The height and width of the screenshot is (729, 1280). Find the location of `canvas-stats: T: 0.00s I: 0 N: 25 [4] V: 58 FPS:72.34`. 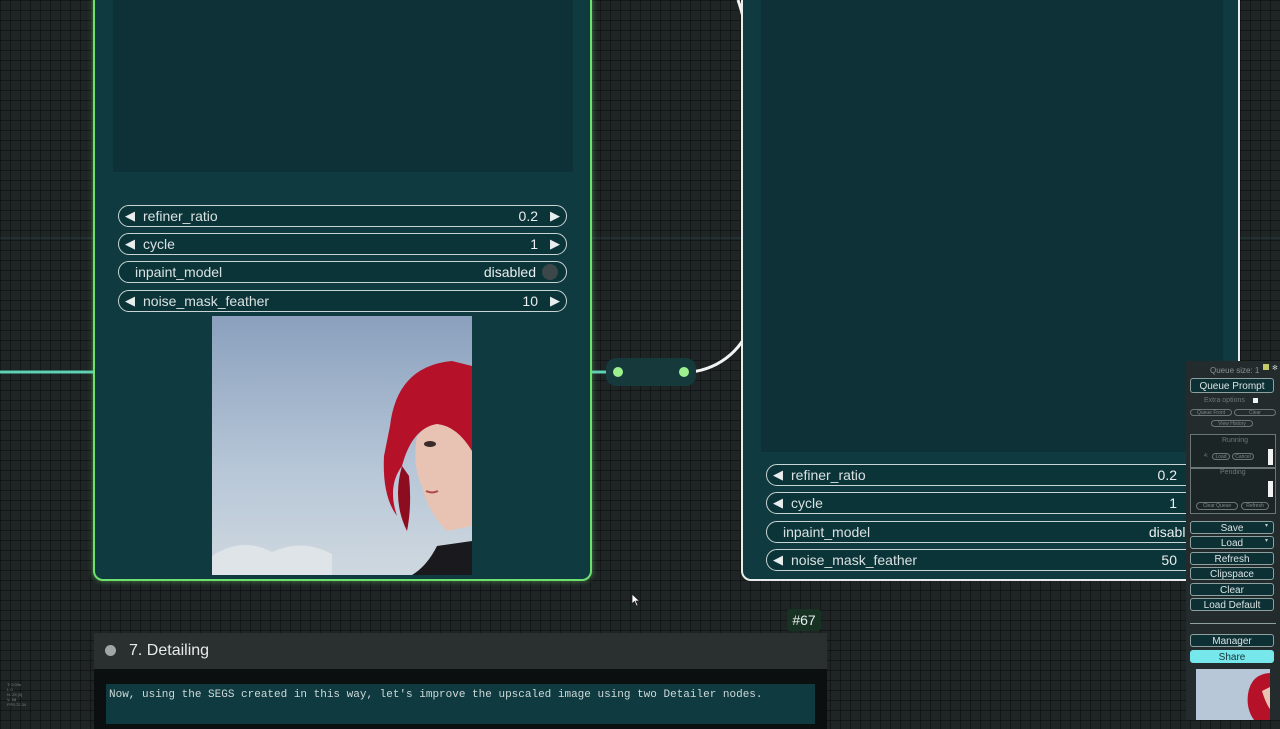

canvas-stats: T: 0.00s I: 0 N: 25 [4] V: 58 FPS:72.34 is located at coordinates (16, 694).